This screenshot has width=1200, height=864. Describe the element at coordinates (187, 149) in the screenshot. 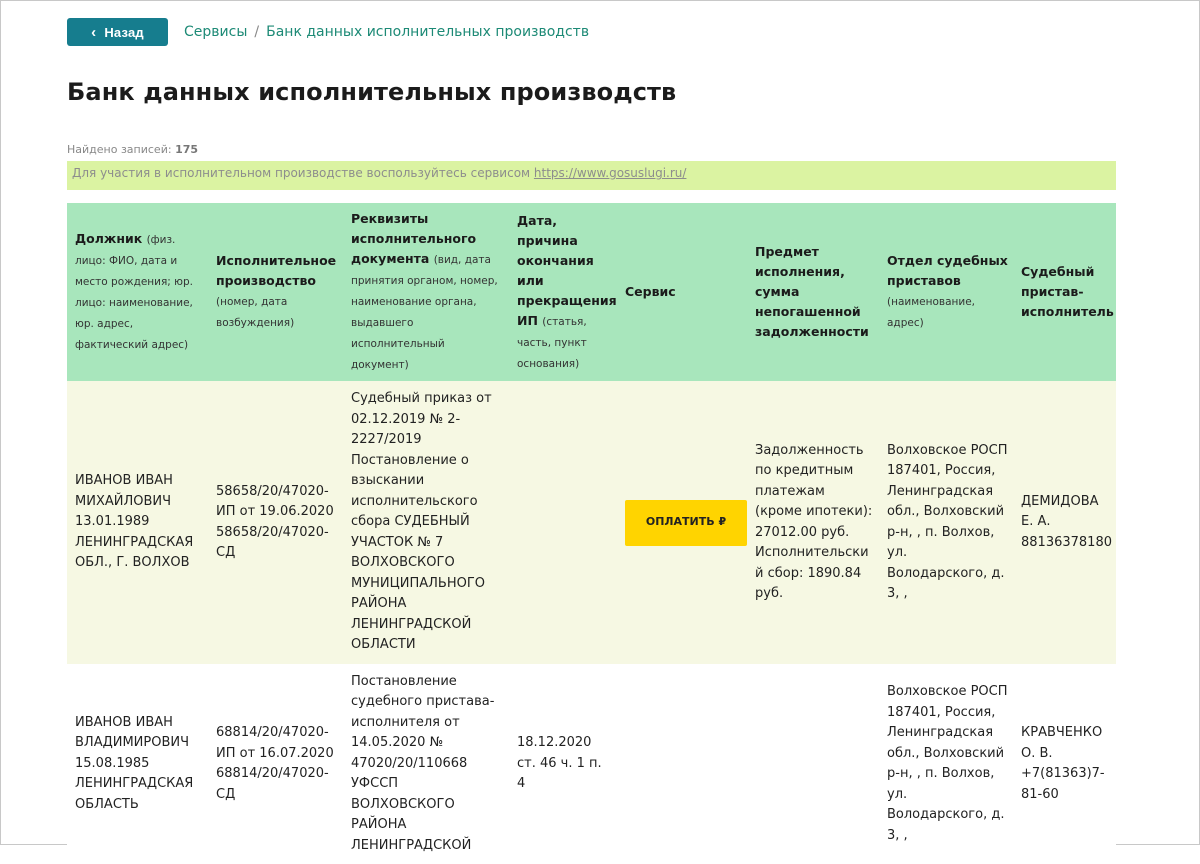

I see `records-found-count: 175` at that location.